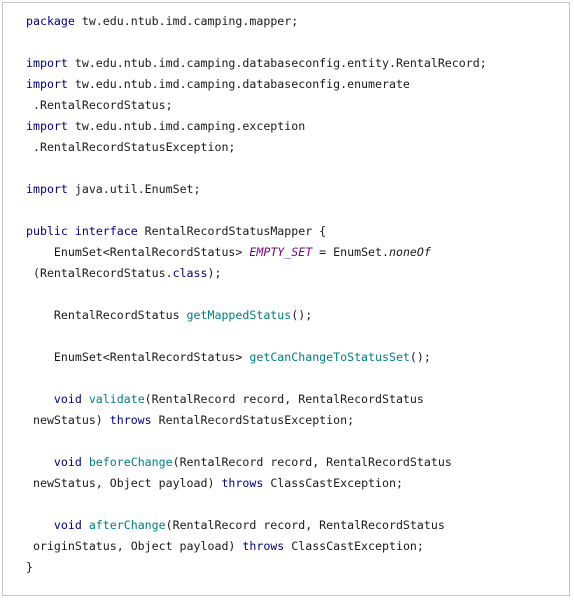  What do you see at coordinates (130, 462) in the screenshot?
I see `method-before-change: beforeChange` at bounding box center [130, 462].